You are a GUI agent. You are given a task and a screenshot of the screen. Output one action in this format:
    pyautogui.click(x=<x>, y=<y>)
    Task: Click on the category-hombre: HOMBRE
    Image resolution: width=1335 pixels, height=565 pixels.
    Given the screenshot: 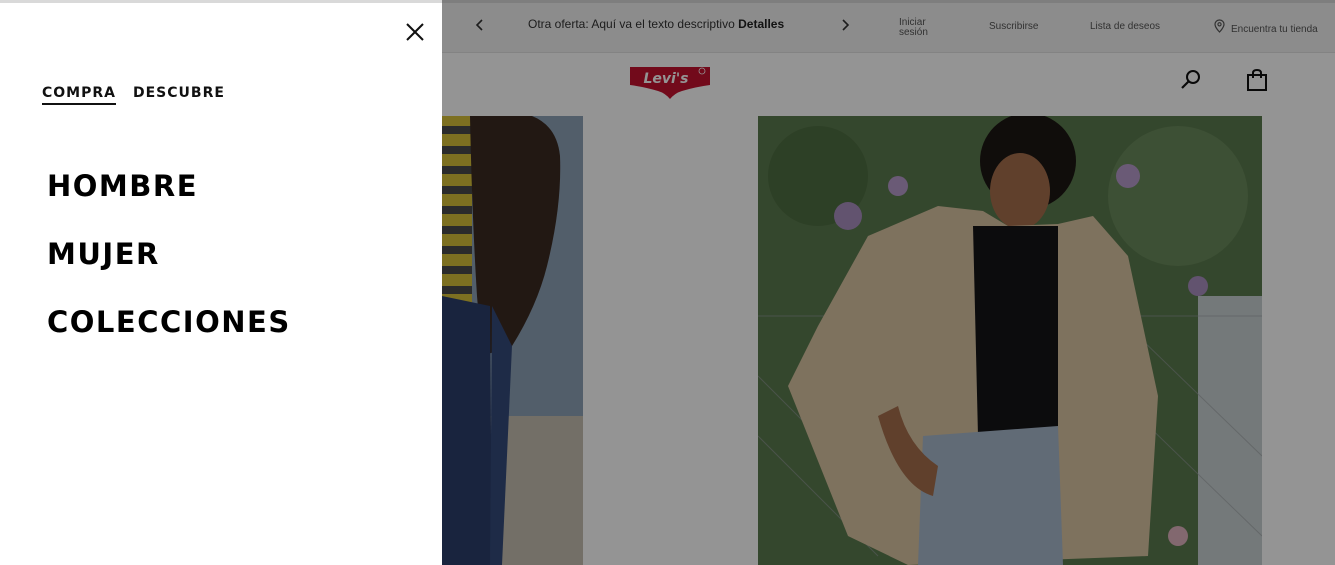 What is the action you would take?
    pyautogui.click(x=122, y=186)
    